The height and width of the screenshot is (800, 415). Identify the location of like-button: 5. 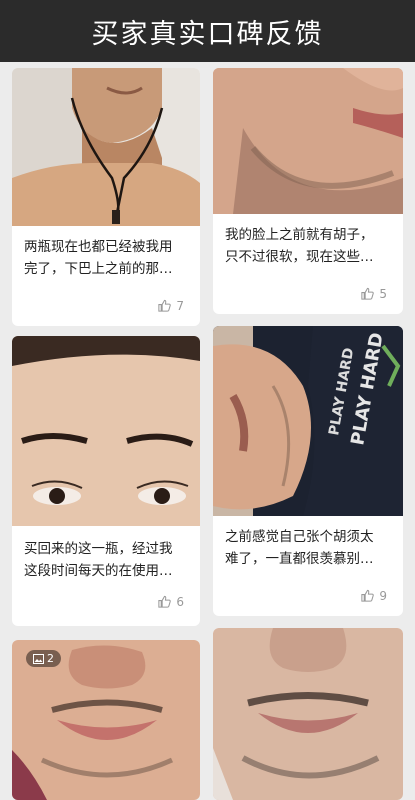
(373, 293).